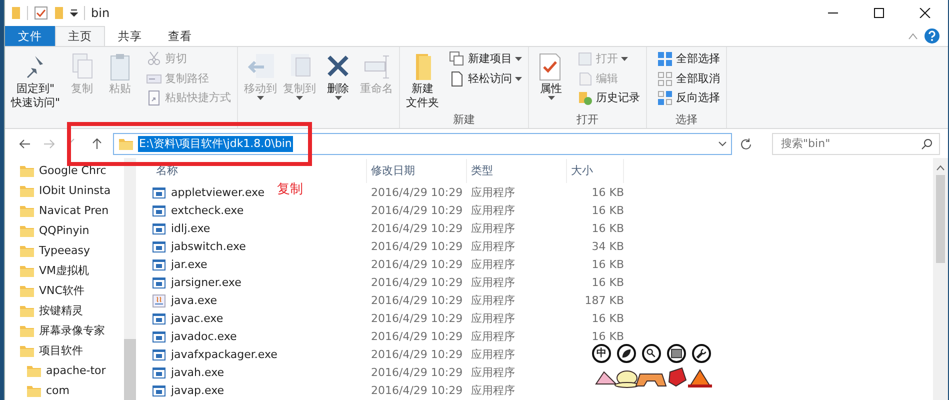 The width and height of the screenshot is (949, 400). Describe the element at coordinates (701, 353) in the screenshot. I see `wrench-icon` at that location.